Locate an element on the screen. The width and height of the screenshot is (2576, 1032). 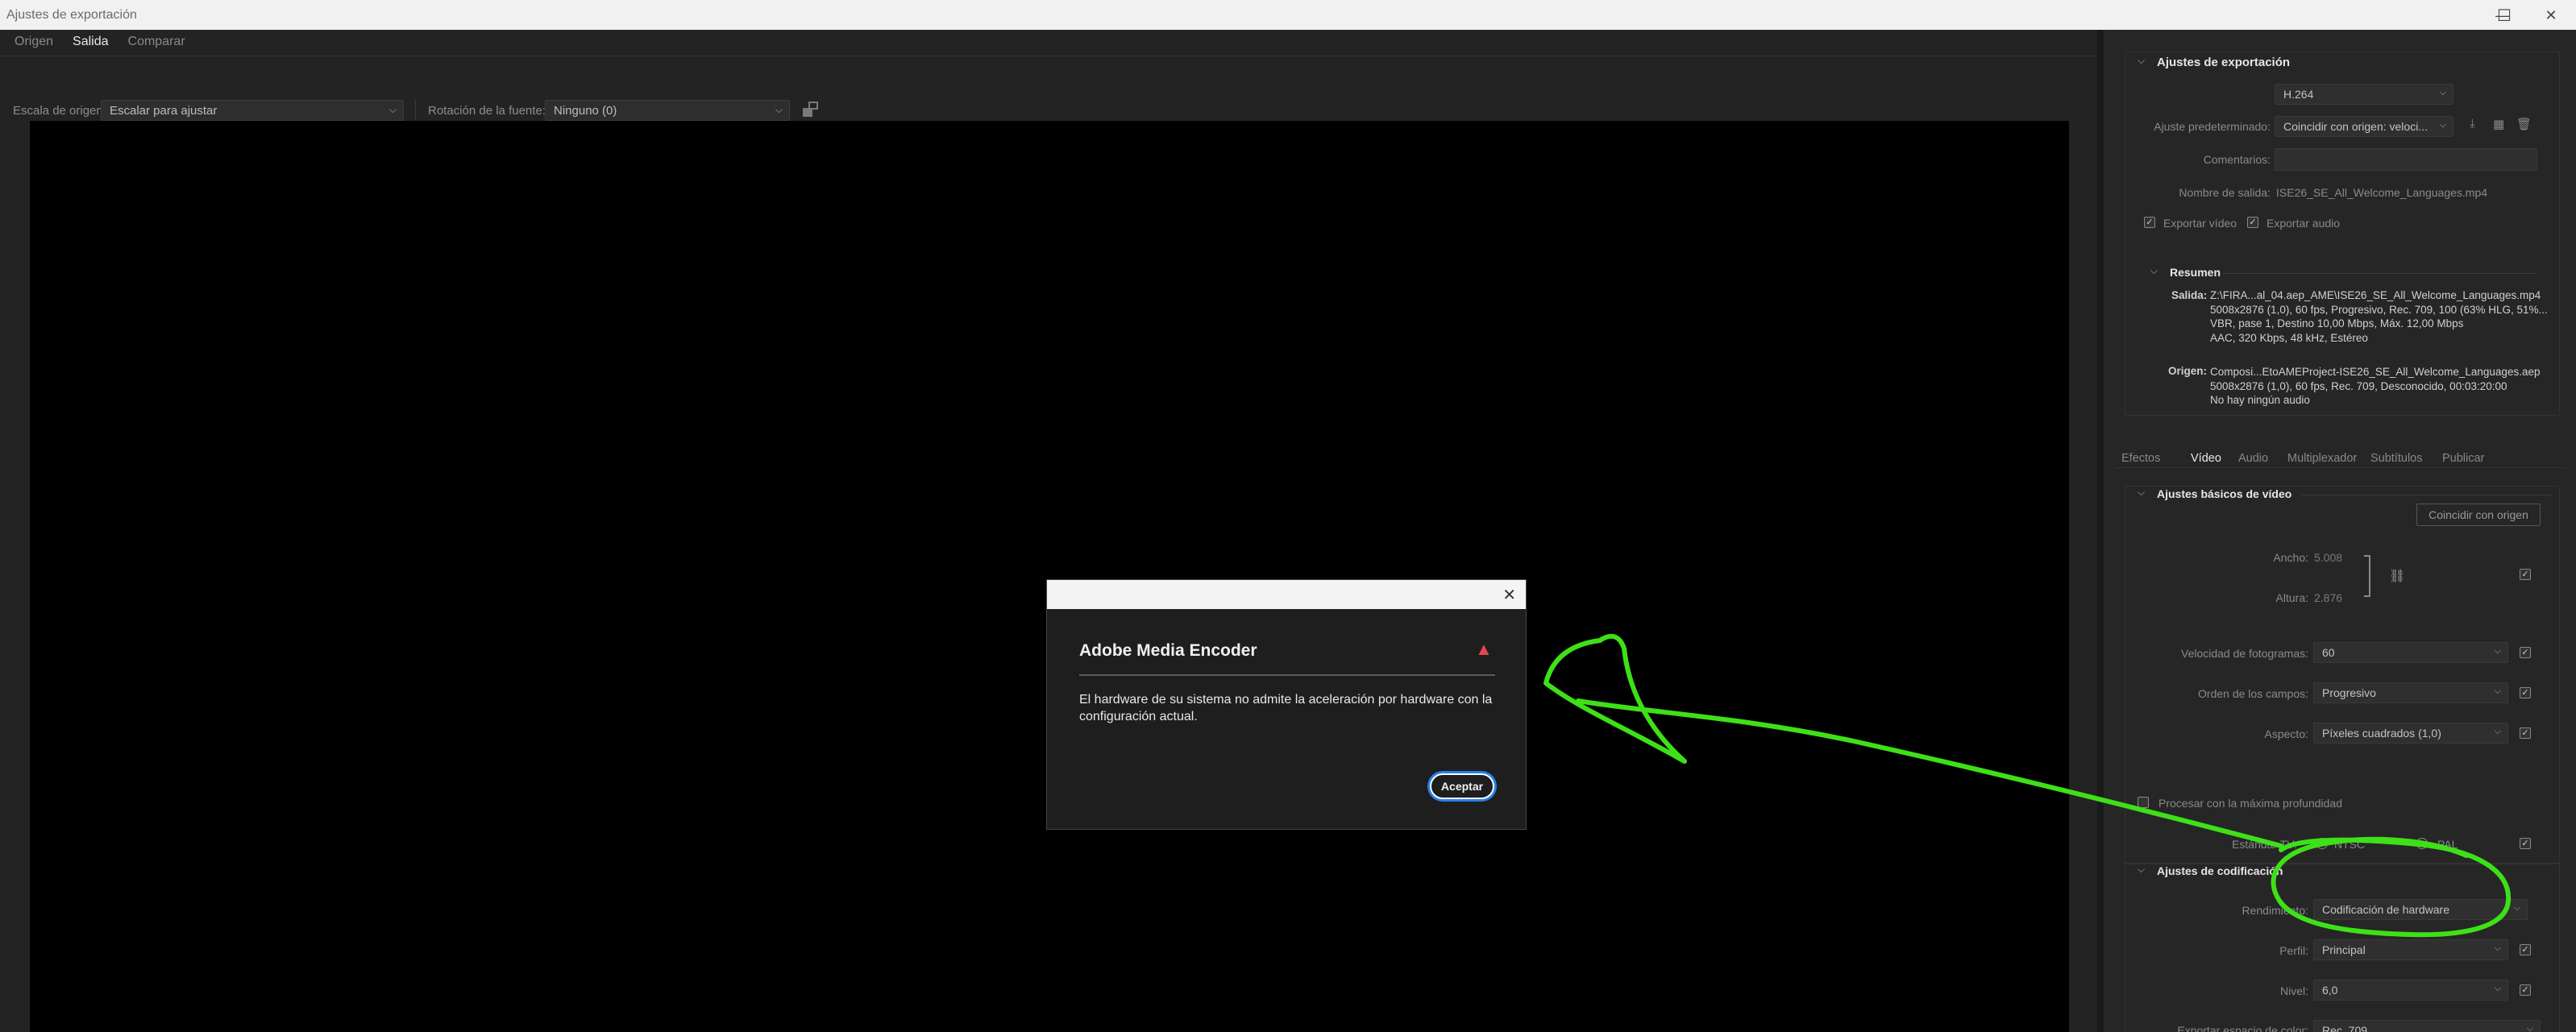
aspect-label: Aspecto: is located at coordinates (2286, 733).